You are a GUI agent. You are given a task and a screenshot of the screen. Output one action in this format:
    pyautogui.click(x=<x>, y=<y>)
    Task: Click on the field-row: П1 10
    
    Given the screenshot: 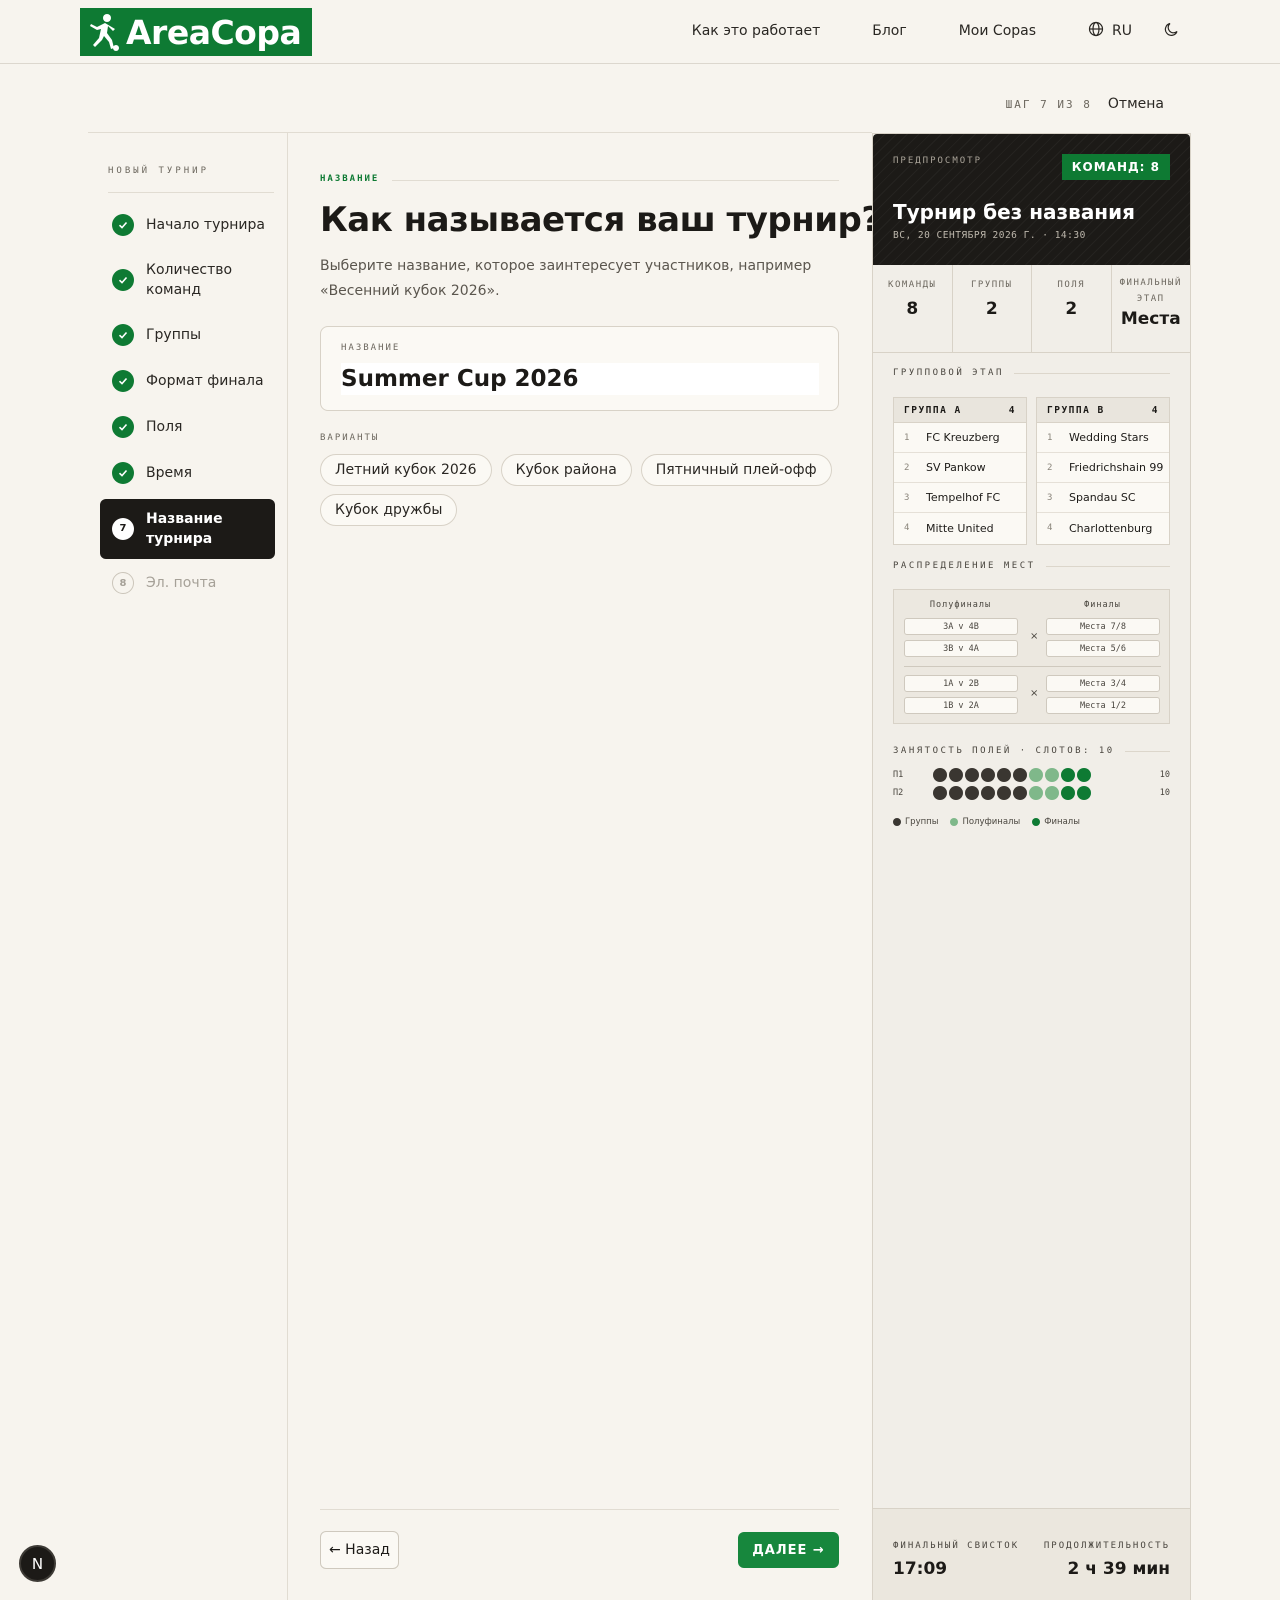 What is the action you would take?
    pyautogui.click(x=1031, y=775)
    